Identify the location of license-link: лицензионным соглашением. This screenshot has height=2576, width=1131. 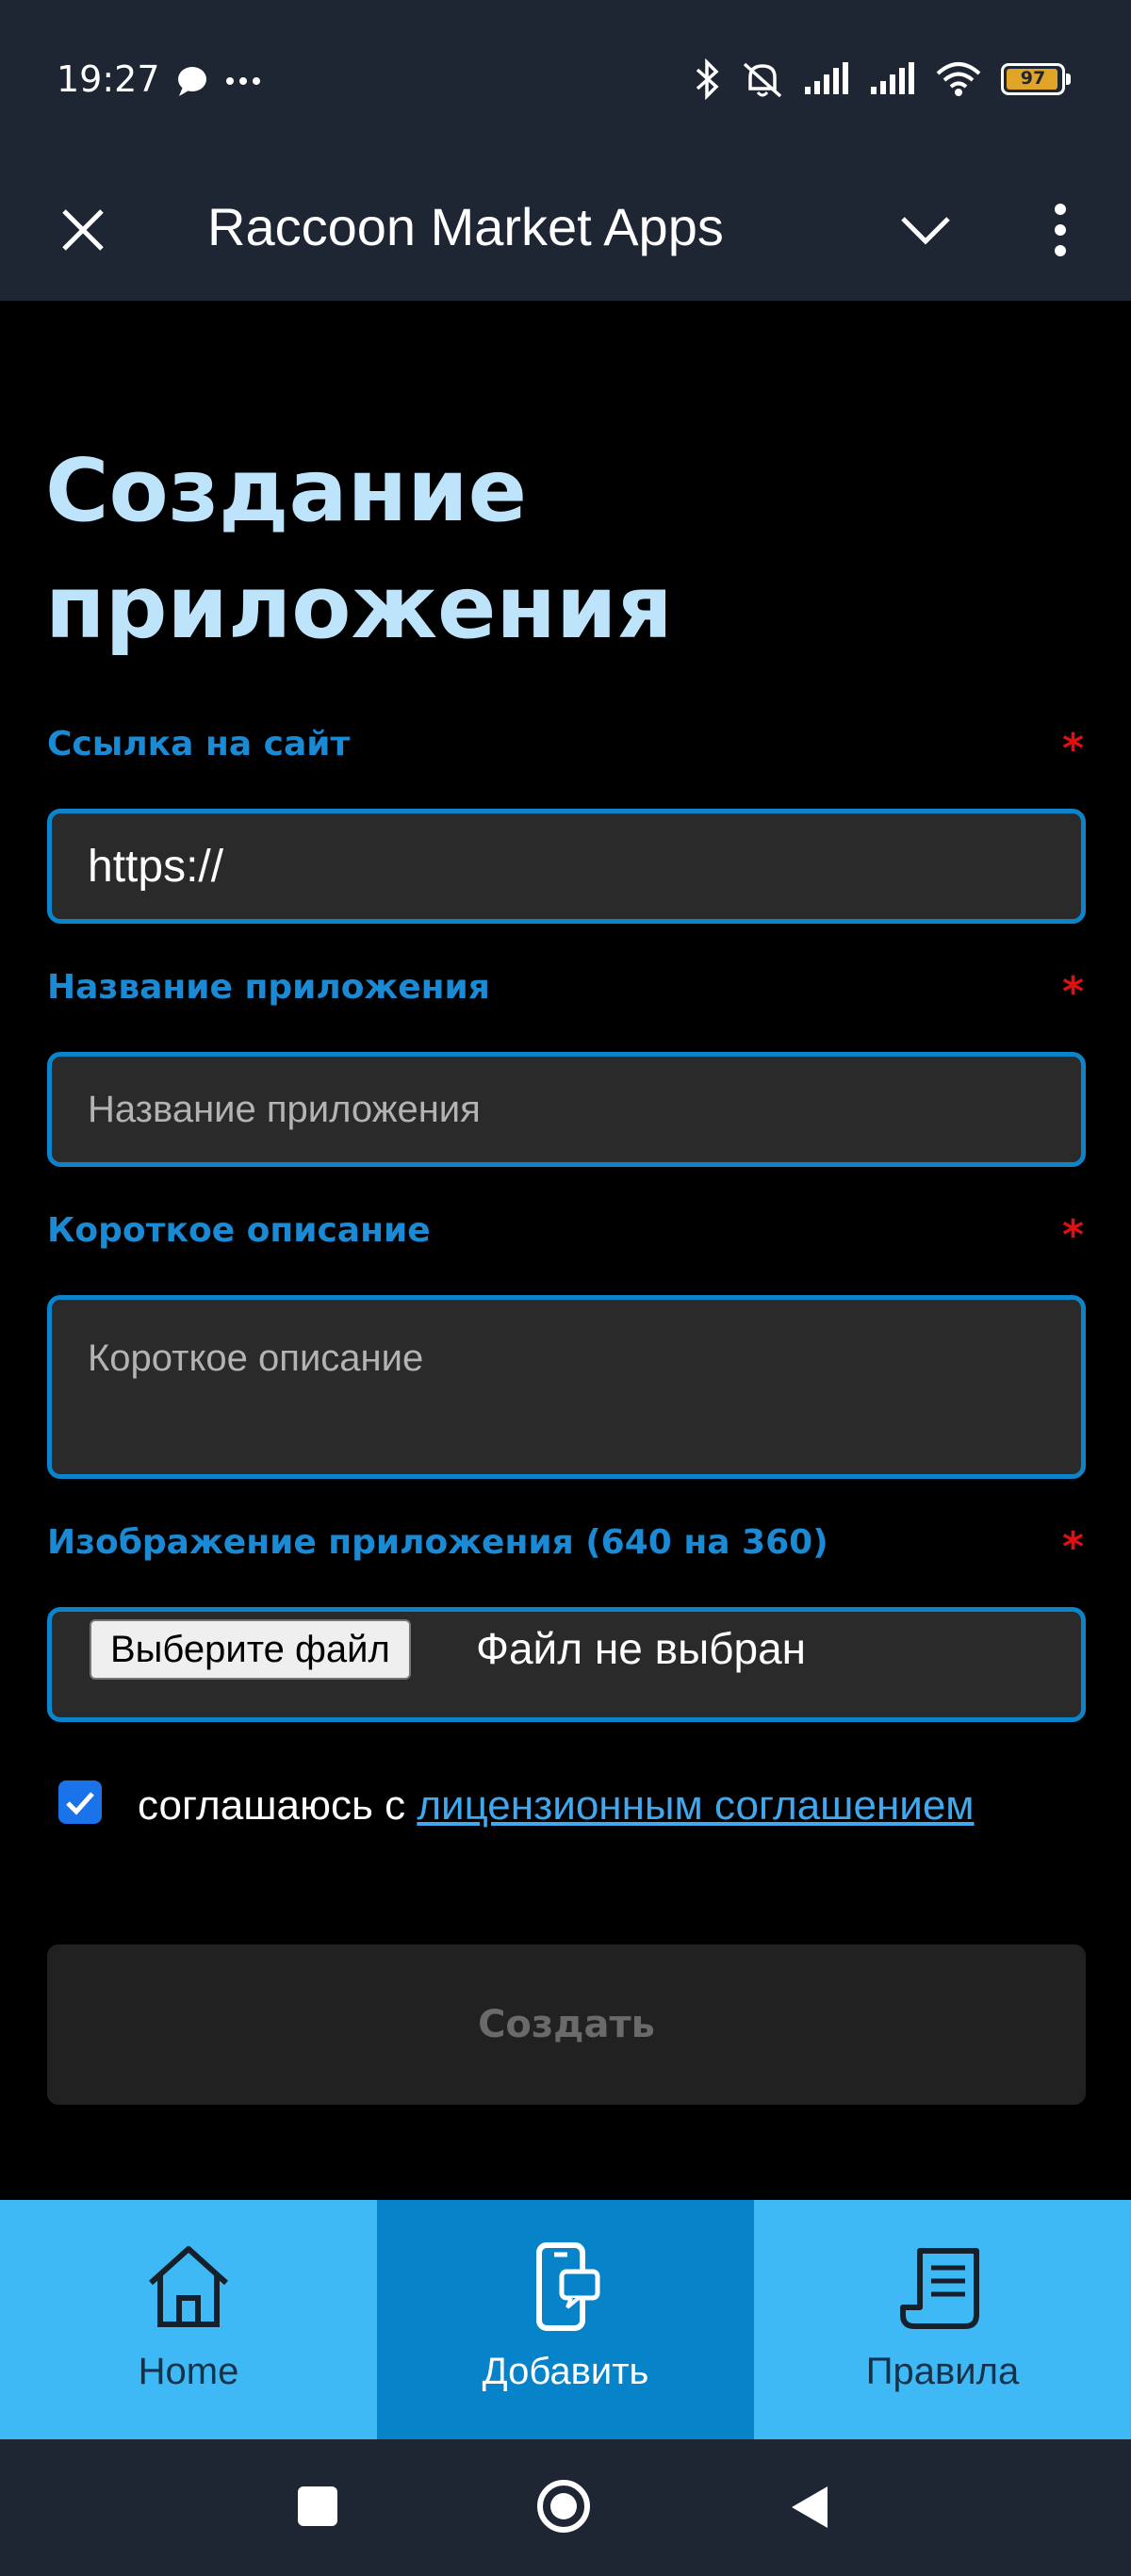
(696, 1805).